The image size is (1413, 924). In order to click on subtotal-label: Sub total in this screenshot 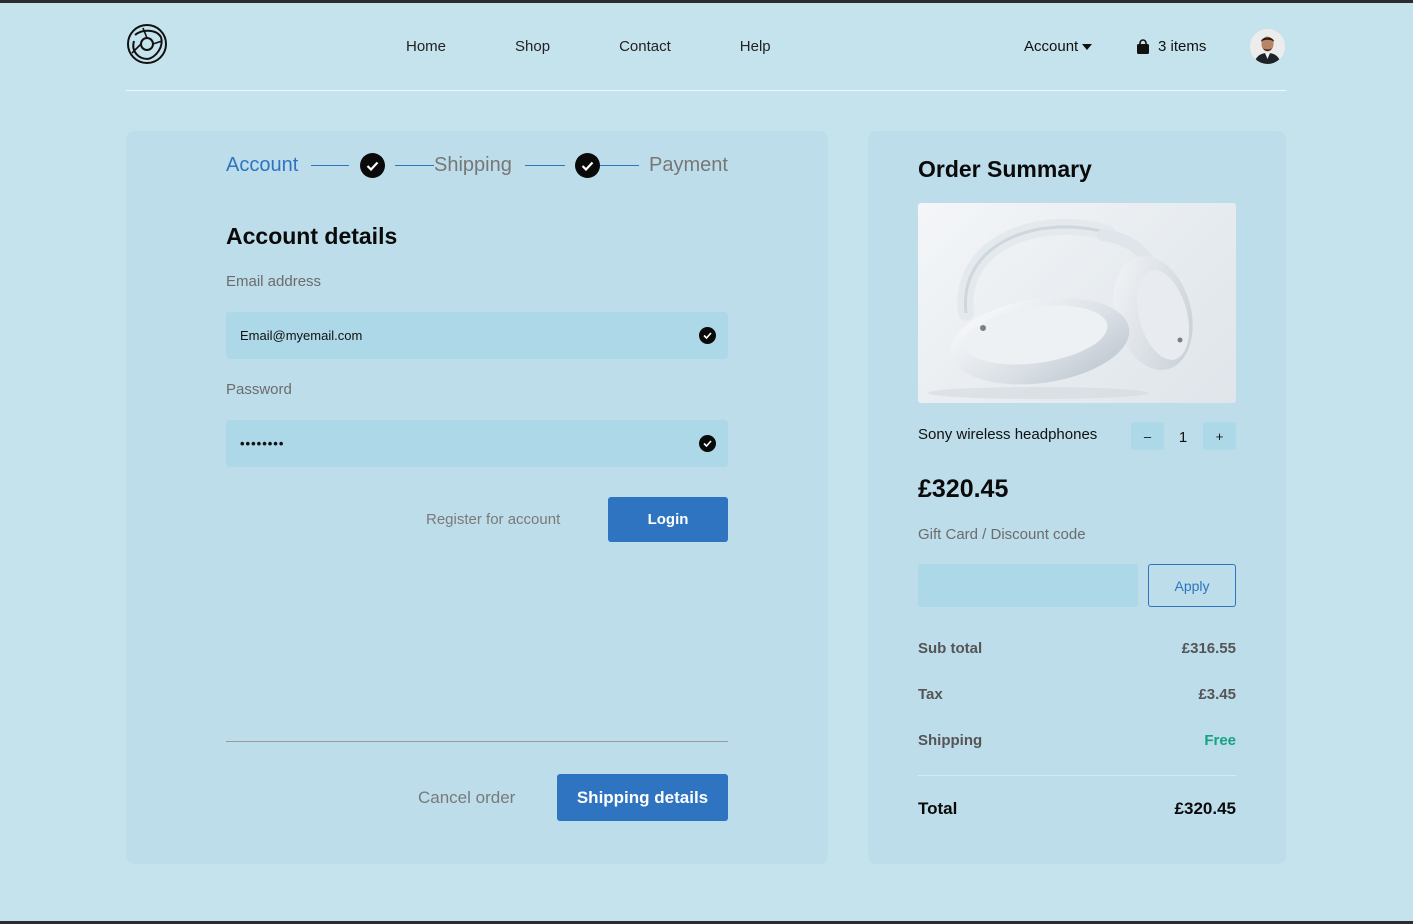, I will do `click(950, 648)`.